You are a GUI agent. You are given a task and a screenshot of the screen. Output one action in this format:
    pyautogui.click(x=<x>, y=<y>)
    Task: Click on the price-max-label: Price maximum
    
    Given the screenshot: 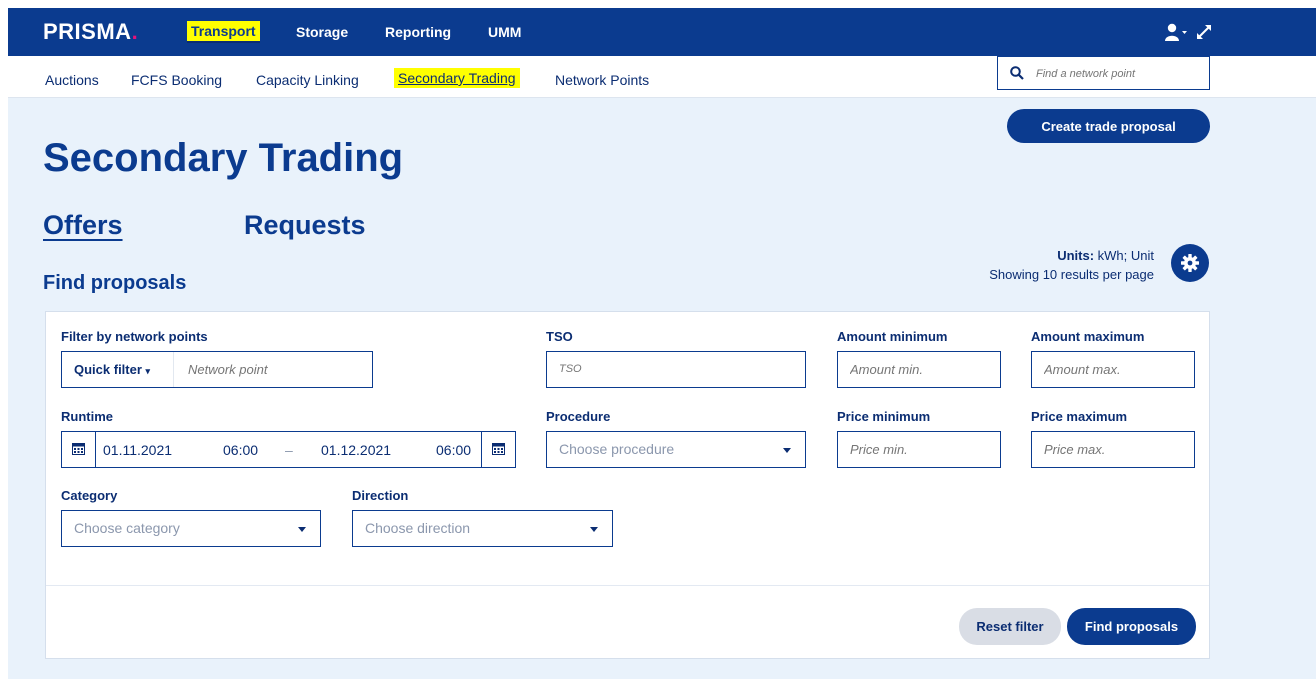 What is the action you would take?
    pyautogui.click(x=1079, y=416)
    